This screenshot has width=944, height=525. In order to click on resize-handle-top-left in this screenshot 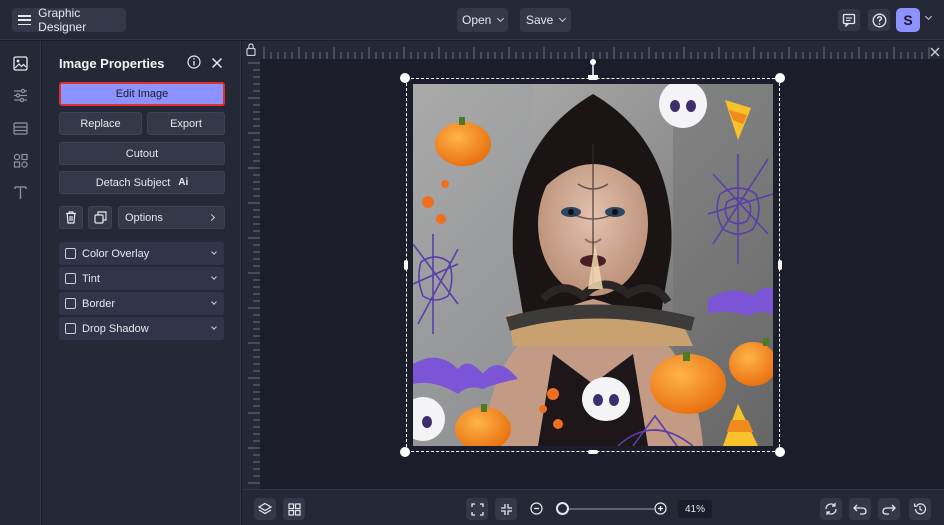, I will do `click(405, 78)`.